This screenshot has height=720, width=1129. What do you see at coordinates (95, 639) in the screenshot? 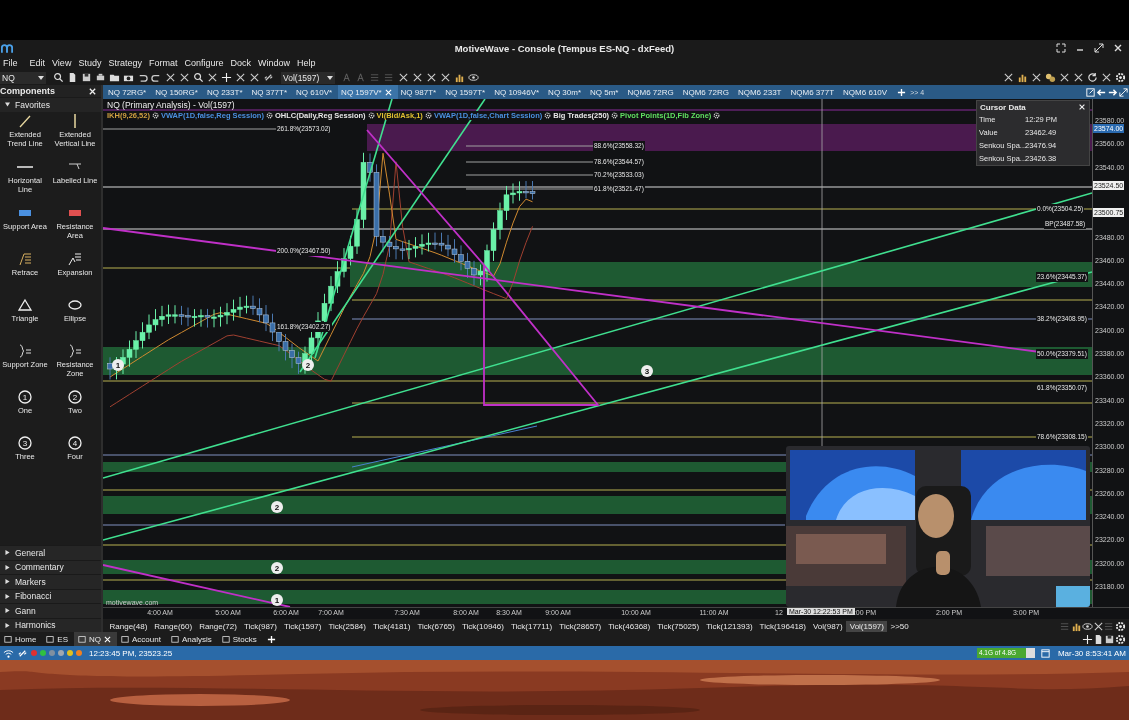
I see `document-tab: NQ` at bounding box center [95, 639].